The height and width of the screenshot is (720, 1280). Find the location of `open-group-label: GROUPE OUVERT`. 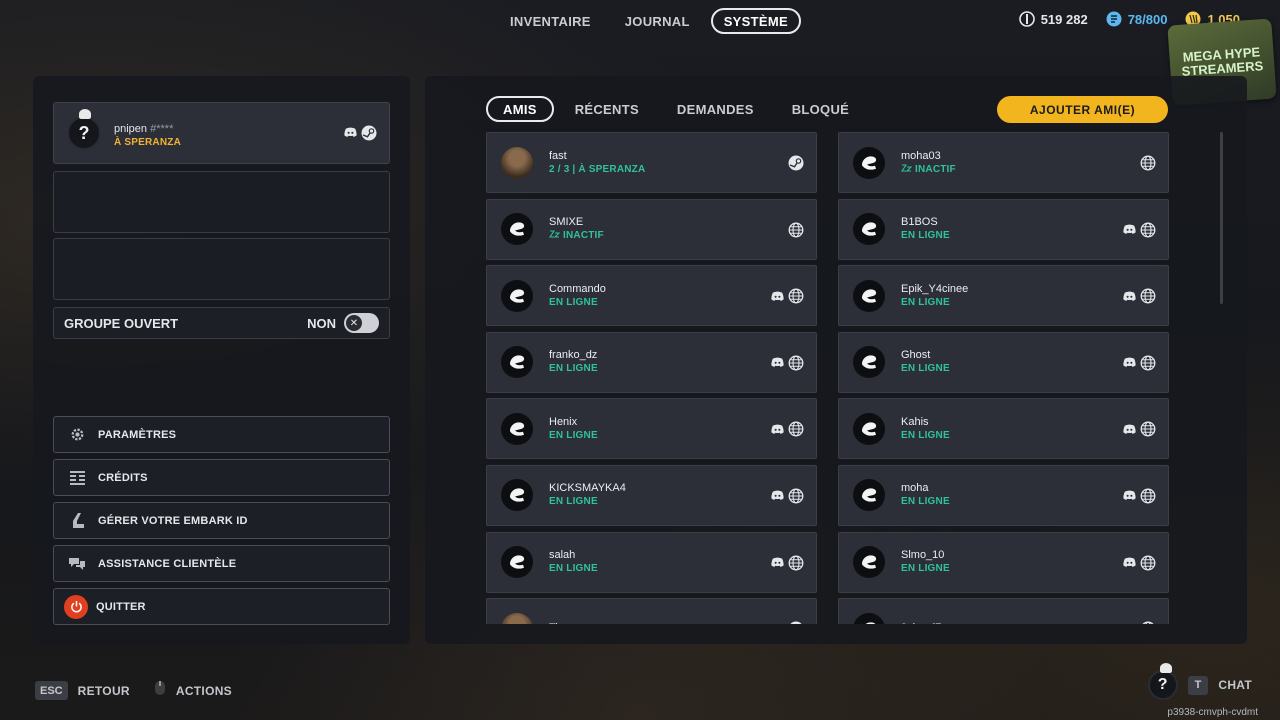

open-group-label: GROUPE OUVERT is located at coordinates (121, 323).